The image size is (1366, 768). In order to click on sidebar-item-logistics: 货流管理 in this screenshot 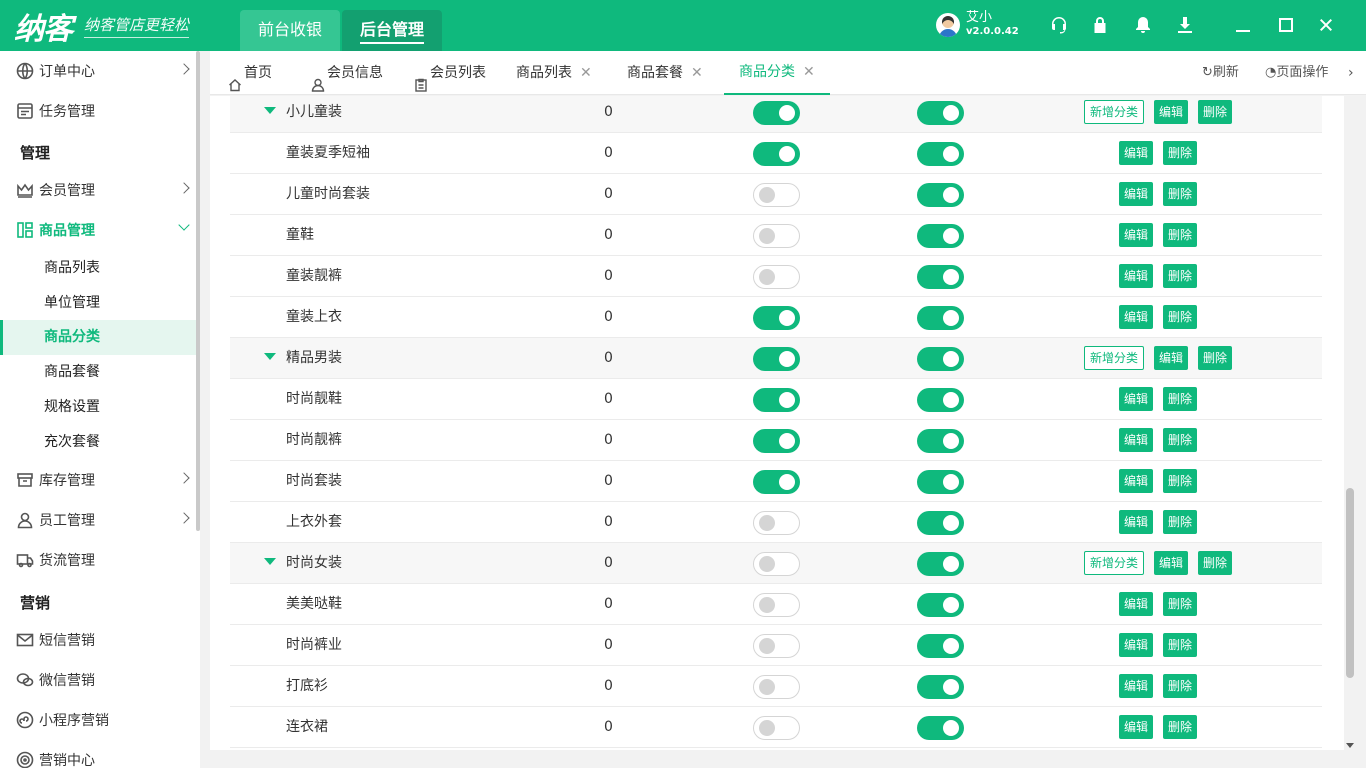, I will do `click(98, 560)`.